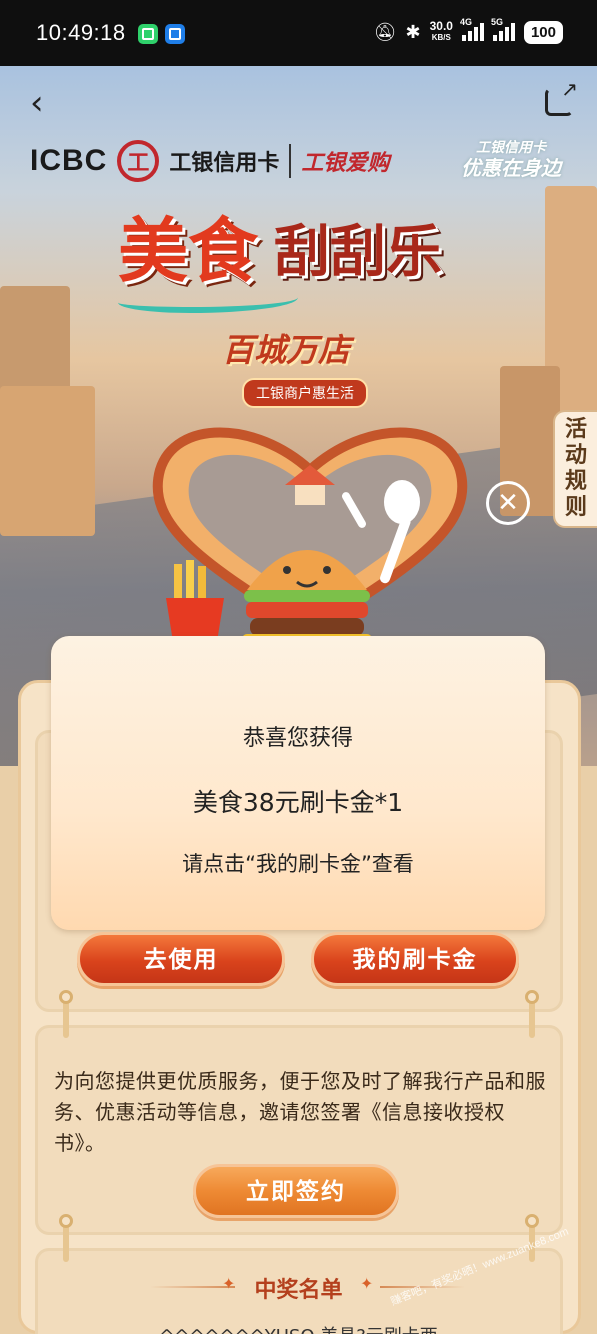 The width and height of the screenshot is (597, 1334). Describe the element at coordinates (575, 469) in the screenshot. I see `activity-rules-tab: 活动规则` at that location.